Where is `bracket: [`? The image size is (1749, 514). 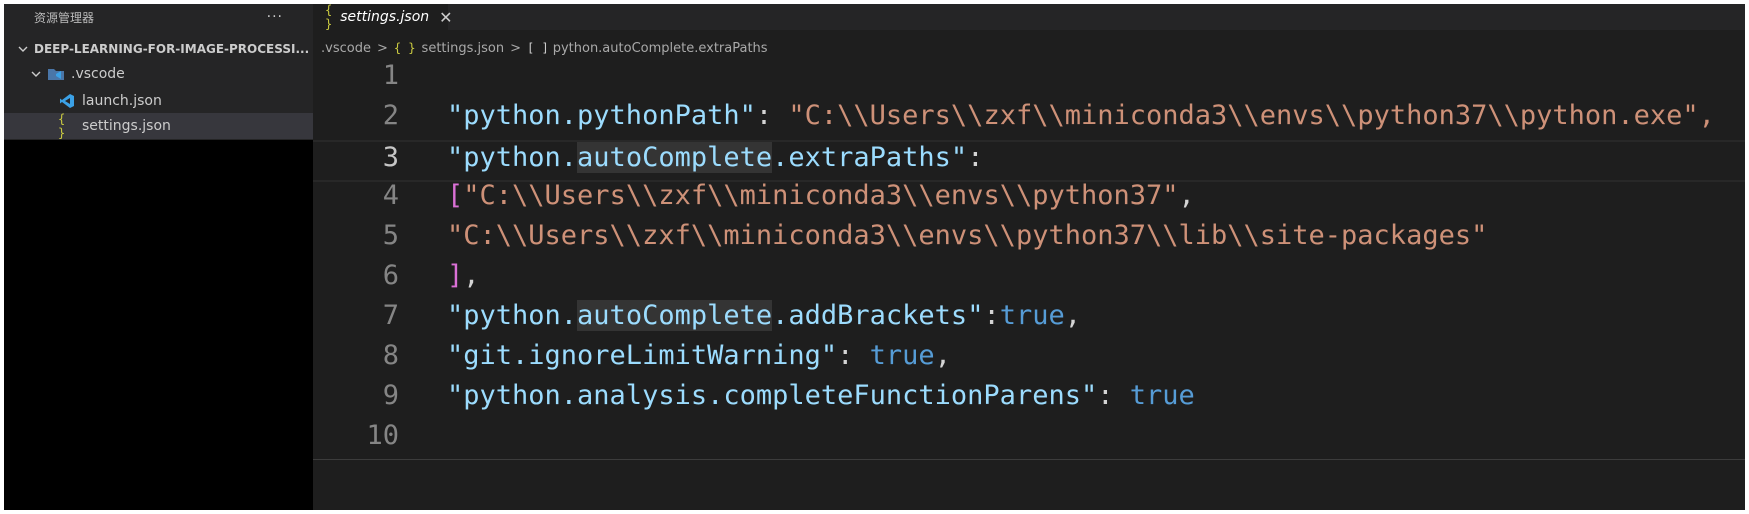
bracket: [ is located at coordinates (455, 195).